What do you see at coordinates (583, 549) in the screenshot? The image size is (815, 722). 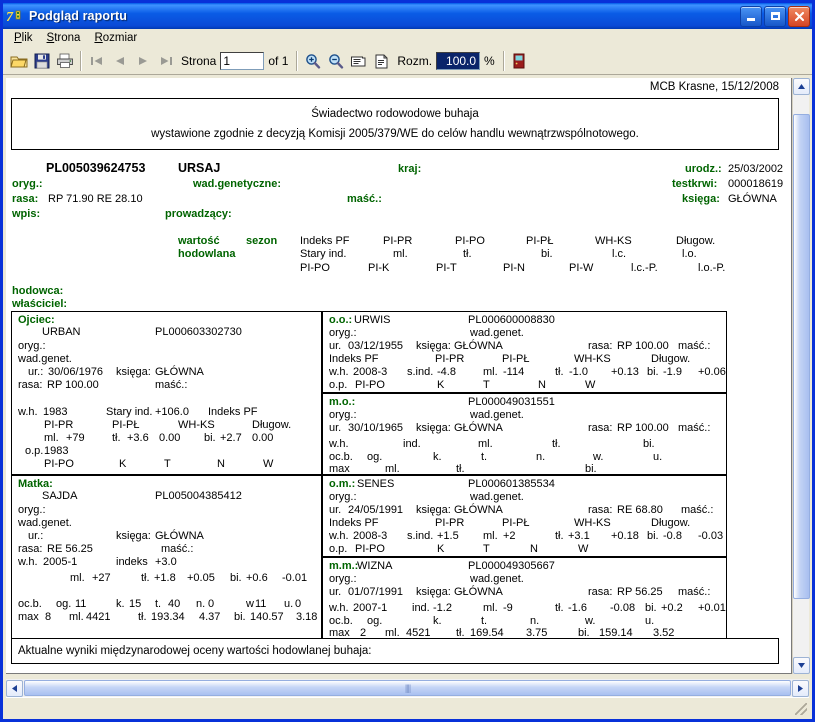 I see `om-col-w: W` at bounding box center [583, 549].